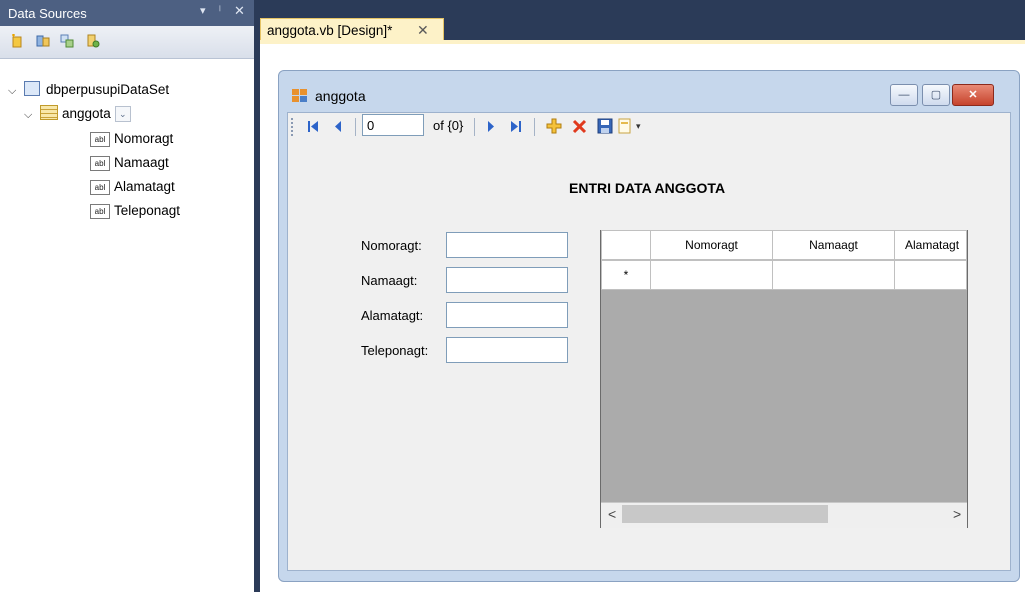  Describe the element at coordinates (49, 112) in the screenshot. I see `table-icon` at that location.